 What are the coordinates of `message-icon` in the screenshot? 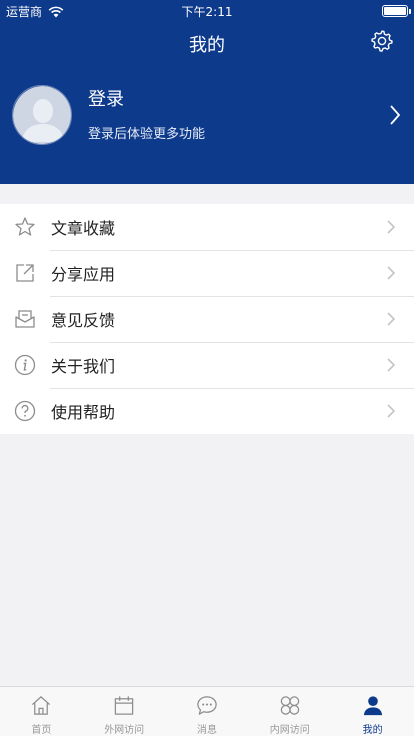 It's located at (207, 705).